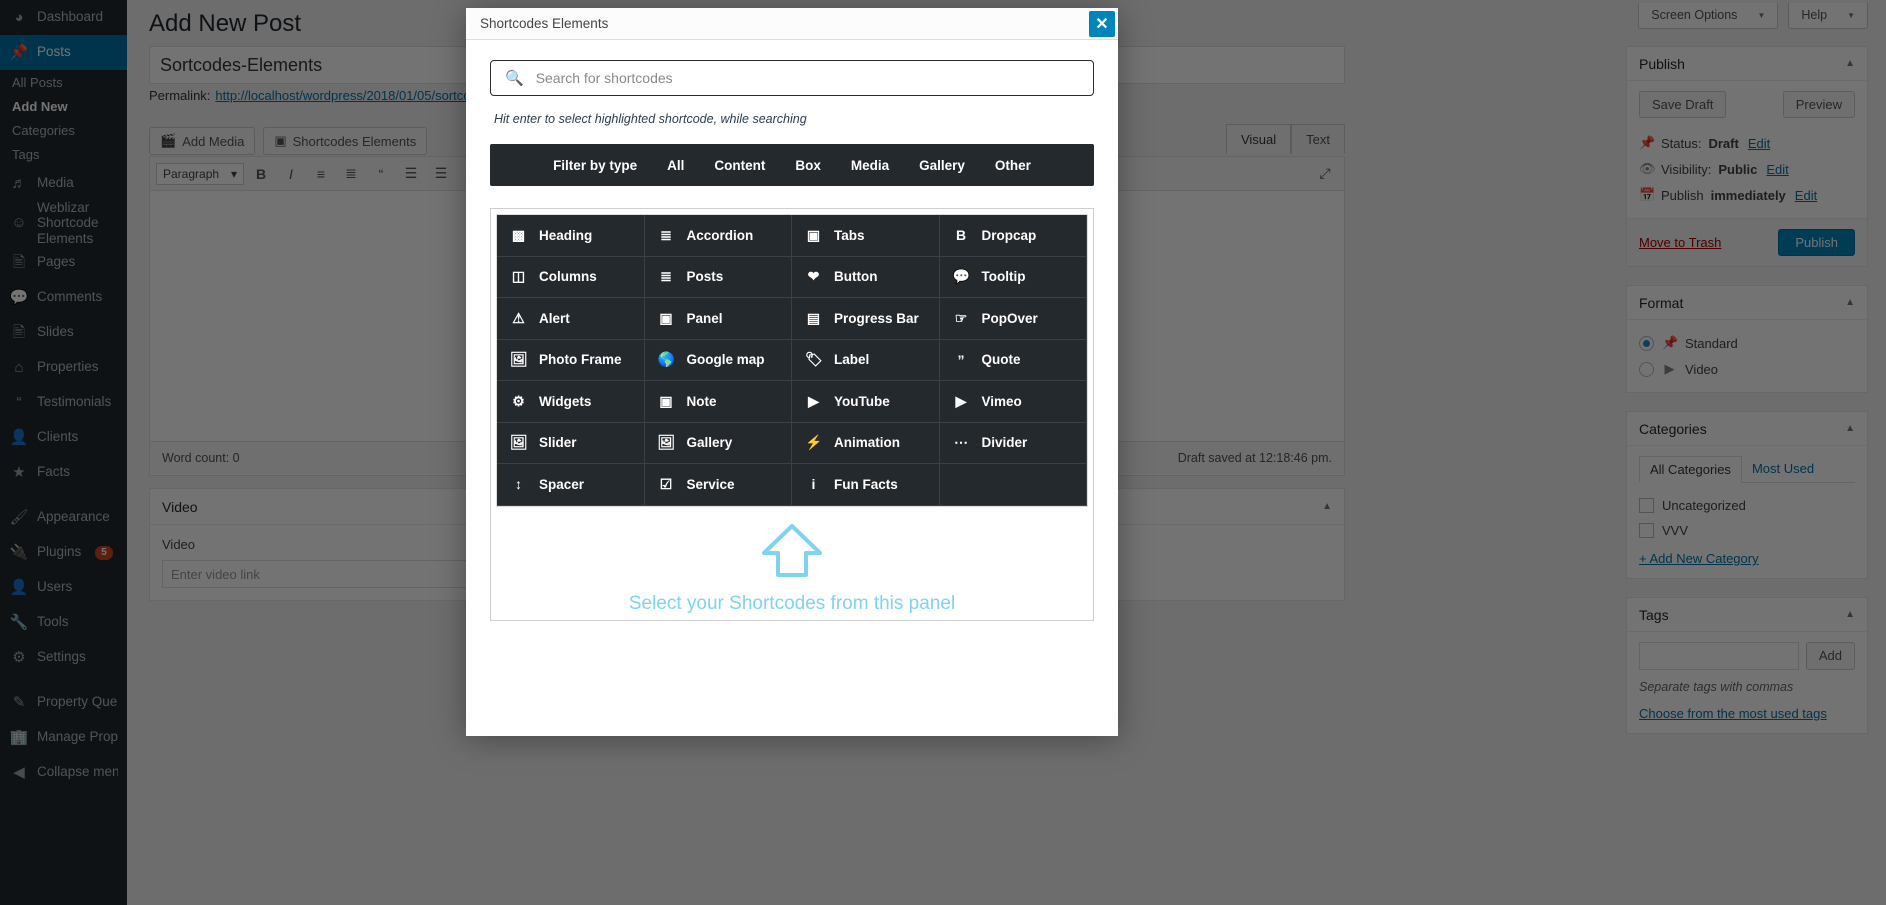 The width and height of the screenshot is (1886, 905). I want to click on publish-edit-link: Edit, so click(1806, 195).